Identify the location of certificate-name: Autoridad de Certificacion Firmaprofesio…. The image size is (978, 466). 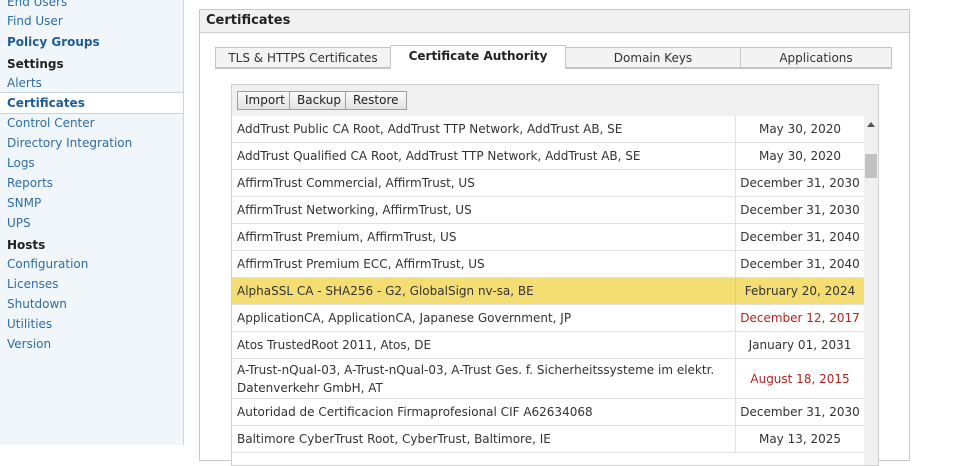
(415, 412).